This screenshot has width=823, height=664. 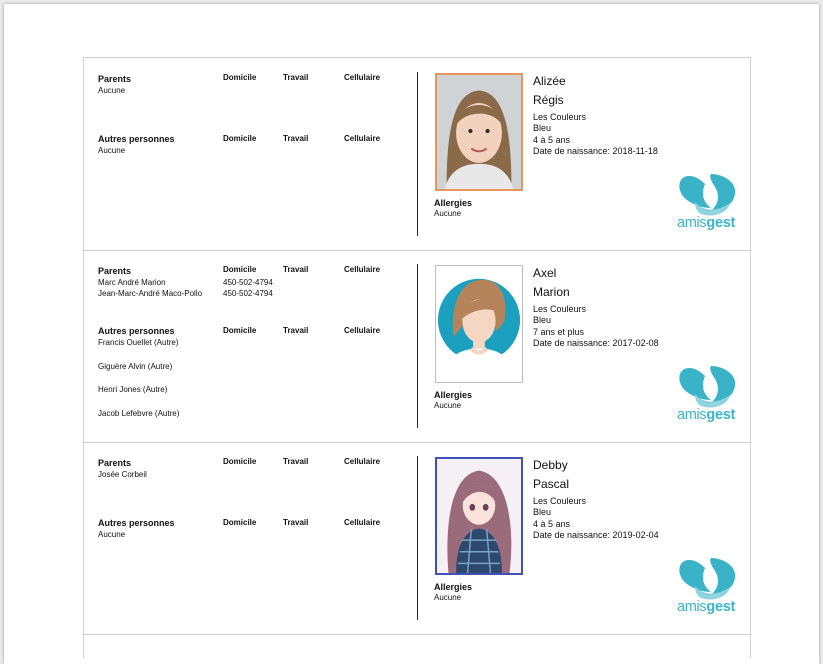 What do you see at coordinates (595, 151) in the screenshot?
I see `child-birth-date: Date de naissance: 2018-11-18` at bounding box center [595, 151].